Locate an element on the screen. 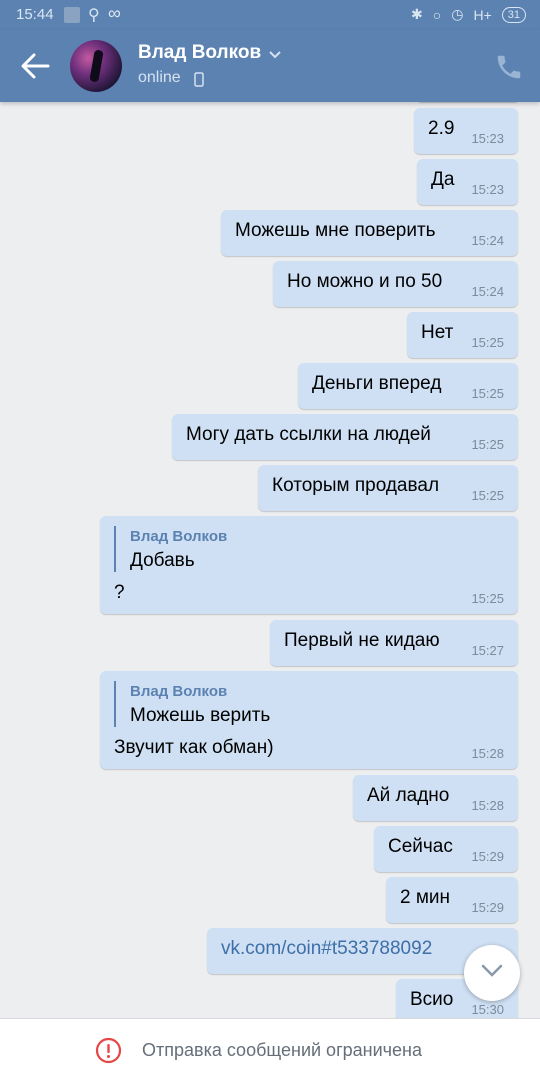  online-status: online is located at coordinates (159, 77).